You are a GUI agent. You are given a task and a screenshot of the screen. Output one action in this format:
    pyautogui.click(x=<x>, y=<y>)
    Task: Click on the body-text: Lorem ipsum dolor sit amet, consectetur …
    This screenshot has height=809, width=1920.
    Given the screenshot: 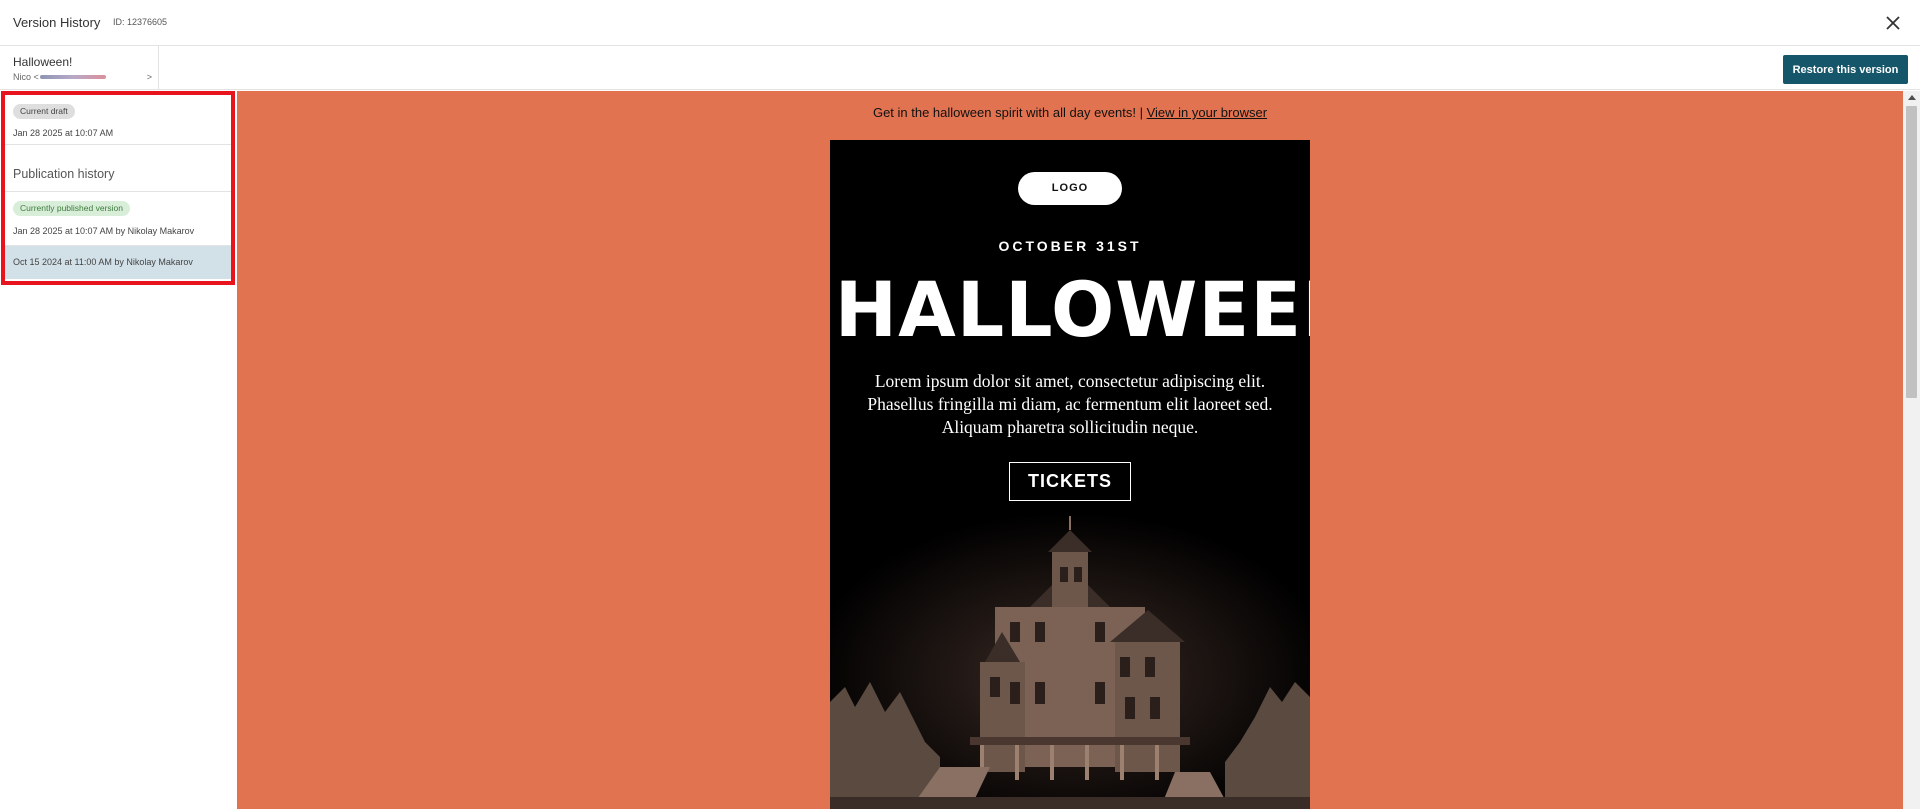 What is the action you would take?
    pyautogui.click(x=1070, y=404)
    